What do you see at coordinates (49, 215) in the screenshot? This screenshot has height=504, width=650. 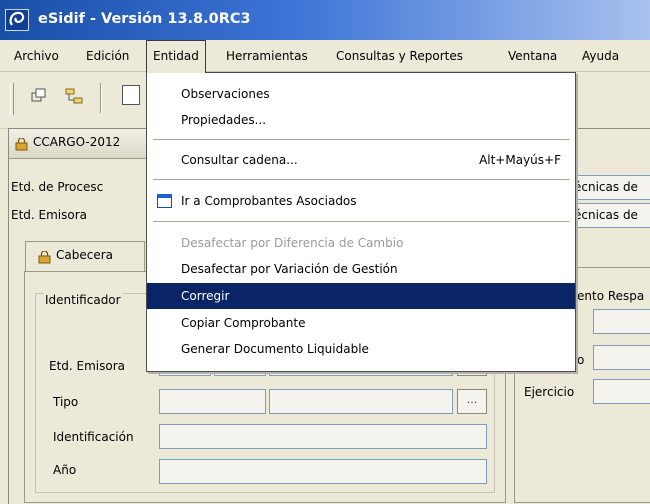 I see `etd-emisora-label: Etd. Emisora` at bounding box center [49, 215].